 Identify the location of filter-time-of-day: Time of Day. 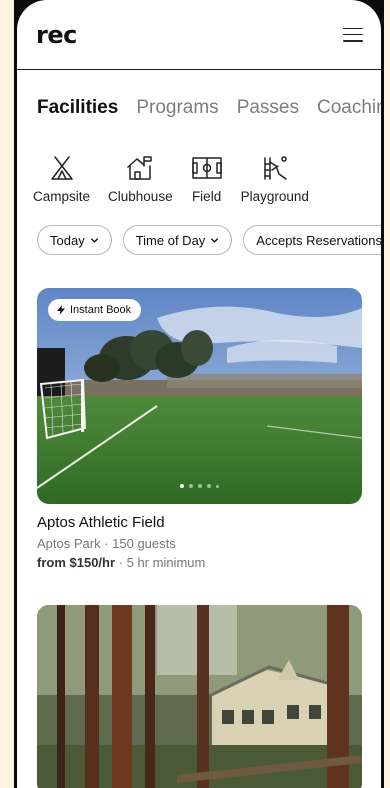
(177, 240).